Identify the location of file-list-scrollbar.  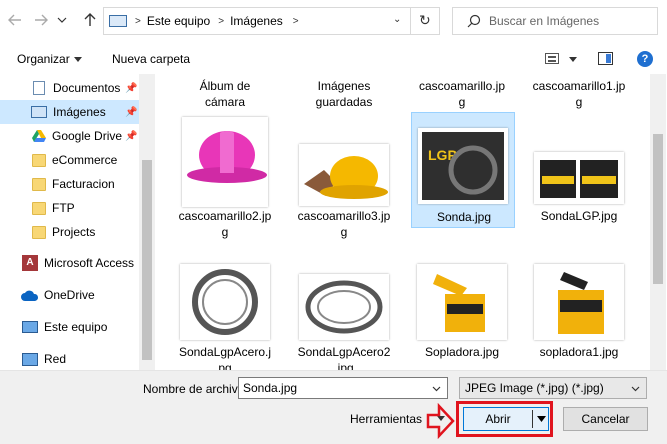
(658, 222).